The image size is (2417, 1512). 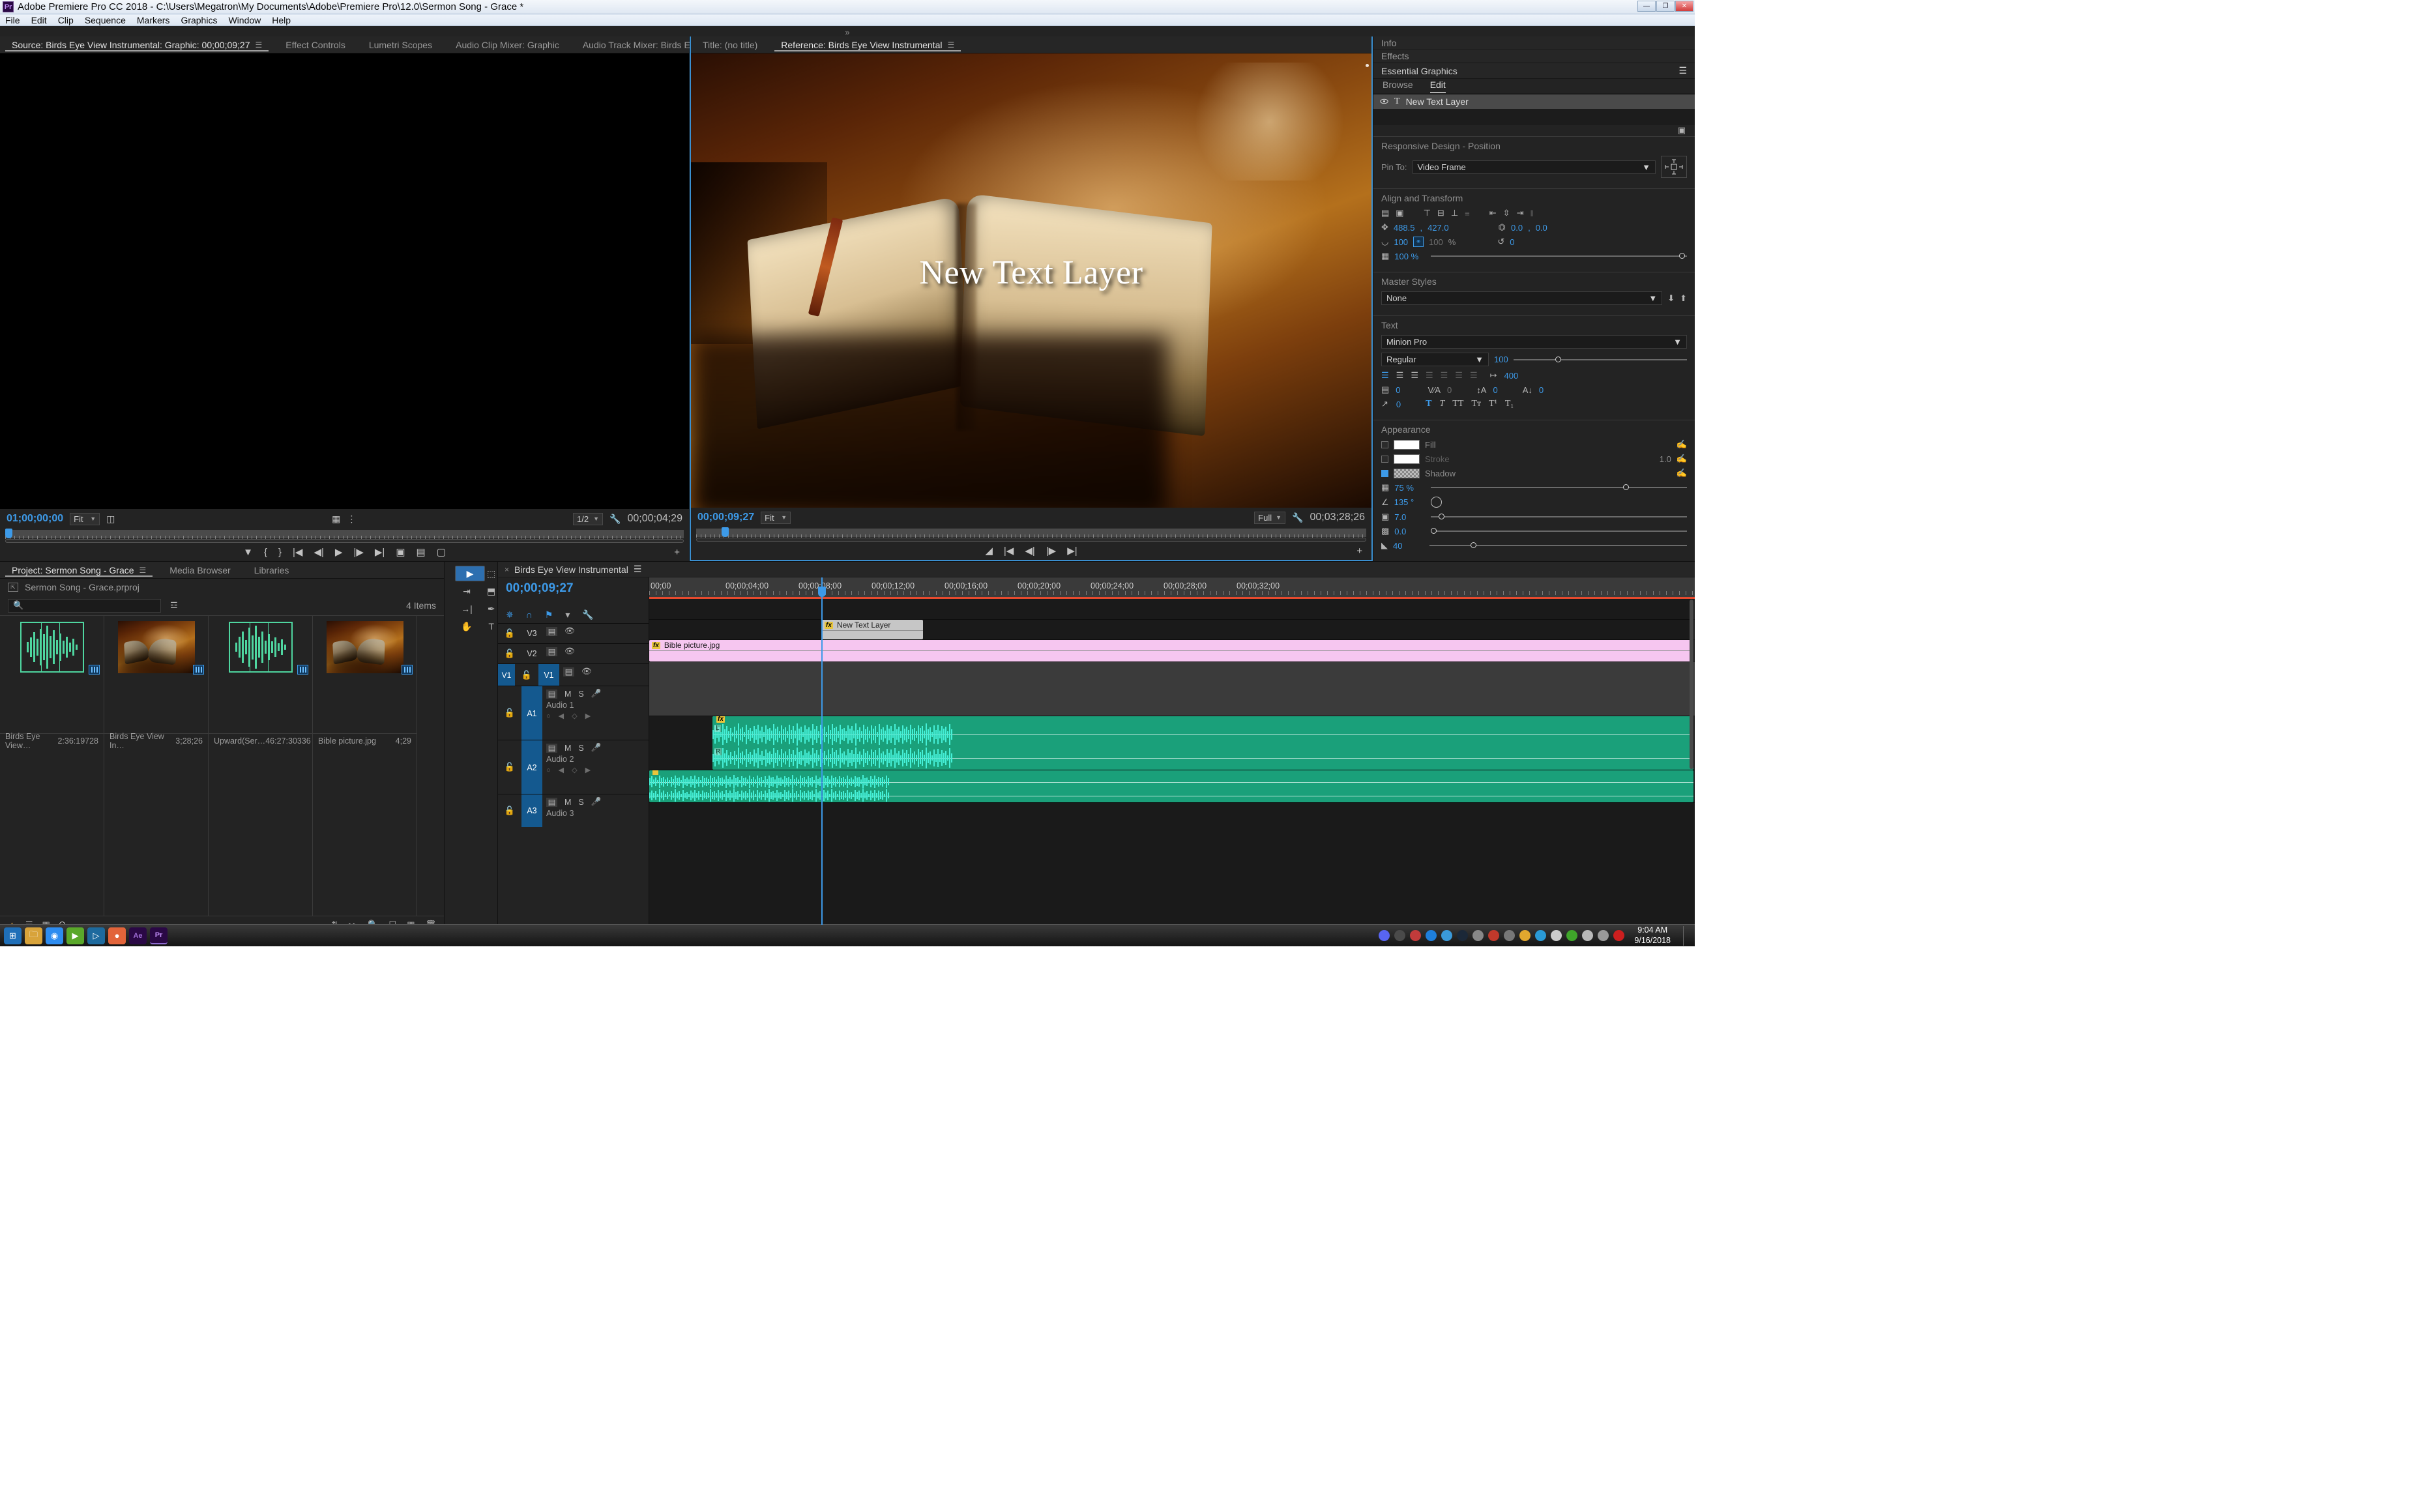 I want to click on program-zoom-select: Fit ▼, so click(x=776, y=517).